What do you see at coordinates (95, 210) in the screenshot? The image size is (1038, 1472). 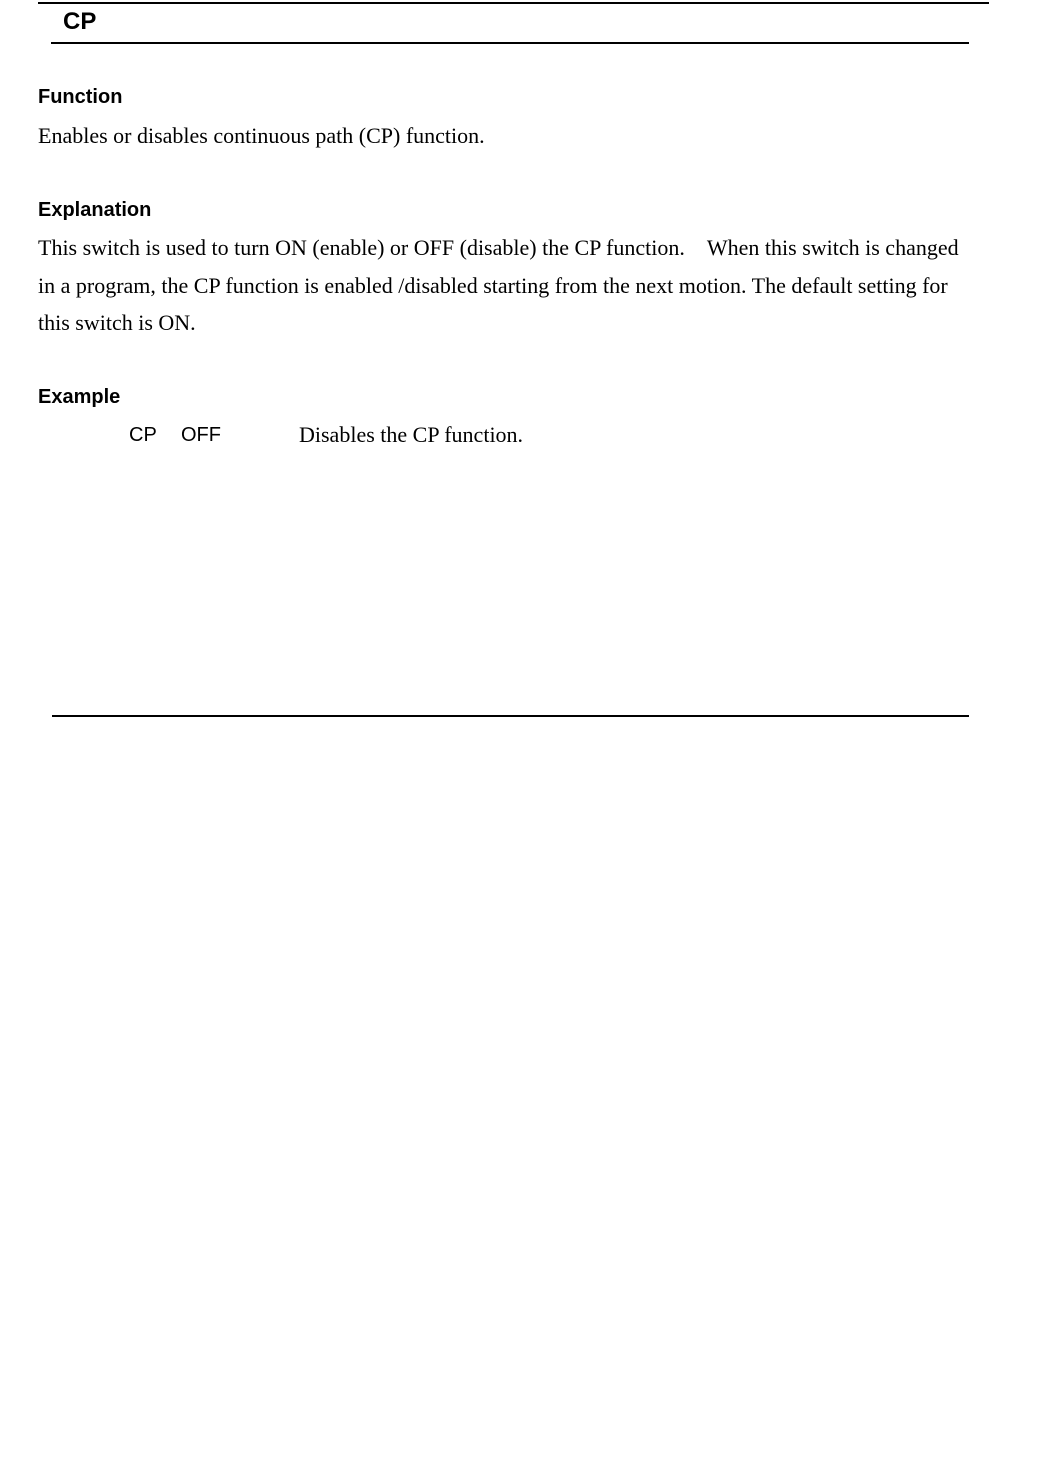 I see `explanation-heading: Explanation` at bounding box center [95, 210].